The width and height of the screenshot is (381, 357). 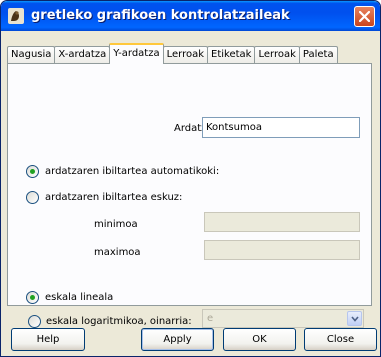 What do you see at coordinates (31, 55) in the screenshot?
I see `tab-nagusia: Nagusia` at bounding box center [31, 55].